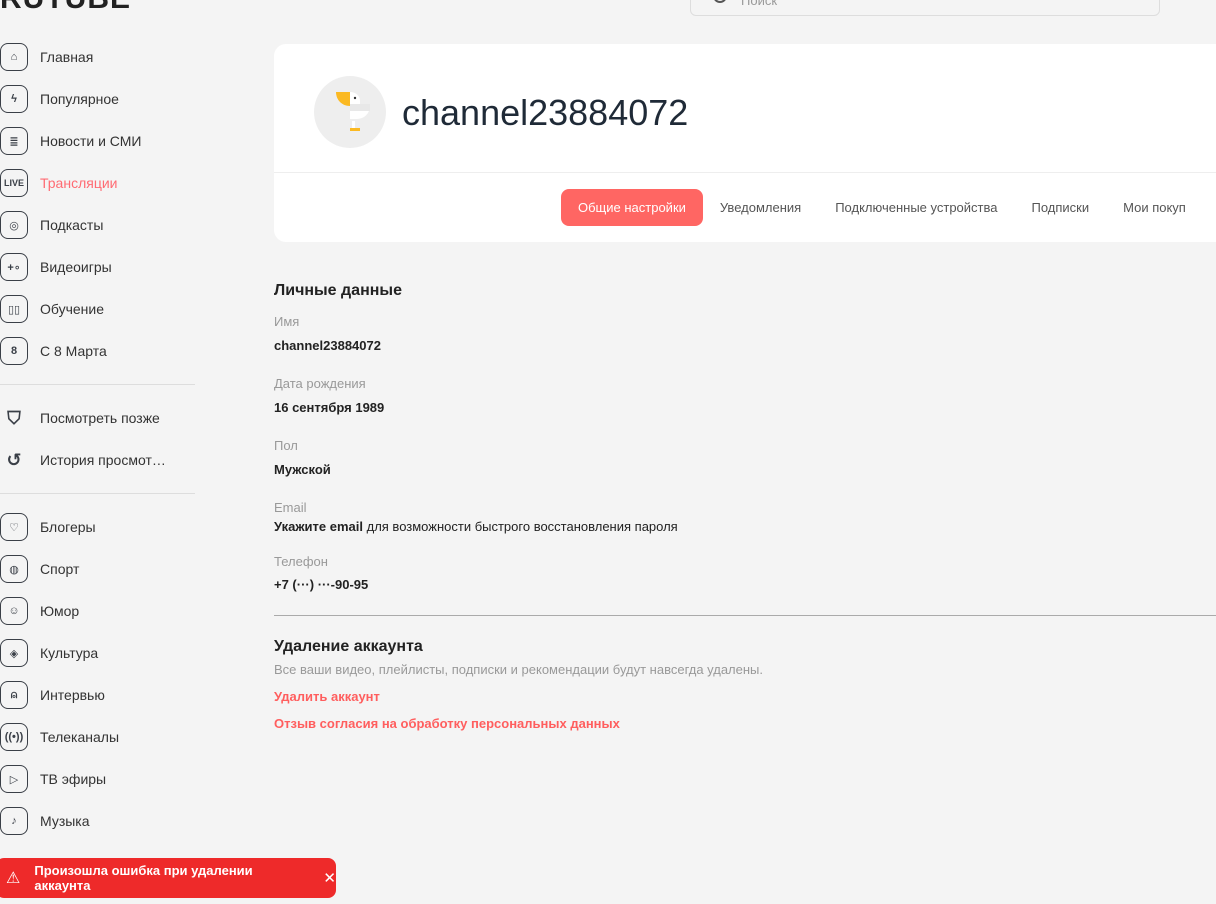 Image resolution: width=1216 pixels, height=904 pixels. I want to click on channel-name: channel23884072, so click(545, 112).